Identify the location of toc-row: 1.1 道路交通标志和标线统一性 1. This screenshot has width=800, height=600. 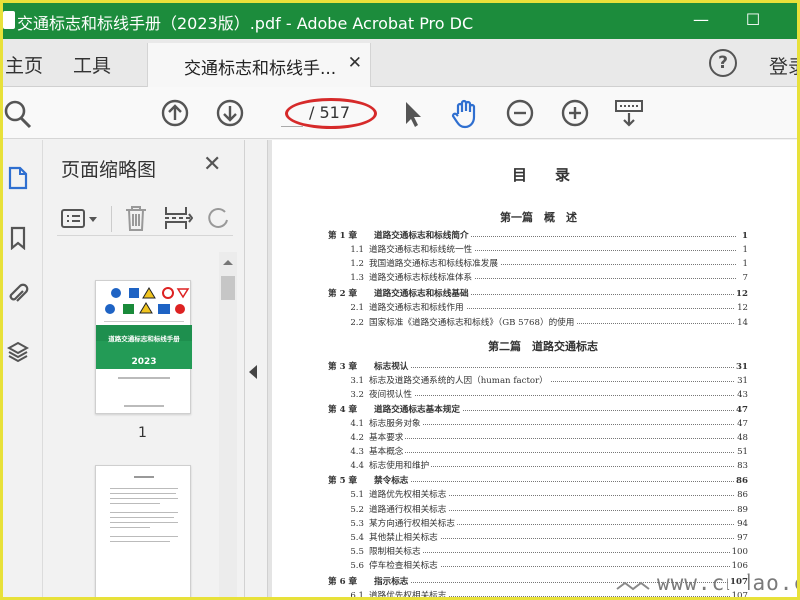
(542, 250).